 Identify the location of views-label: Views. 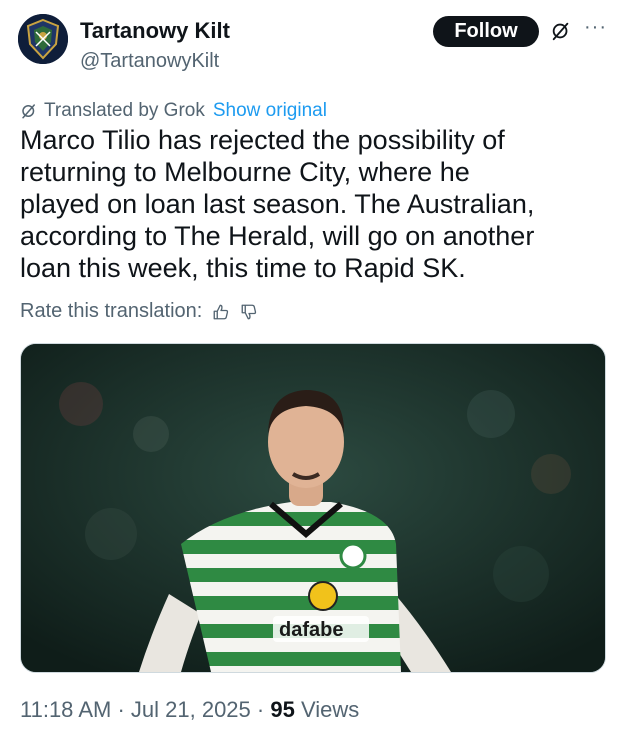
(330, 709).